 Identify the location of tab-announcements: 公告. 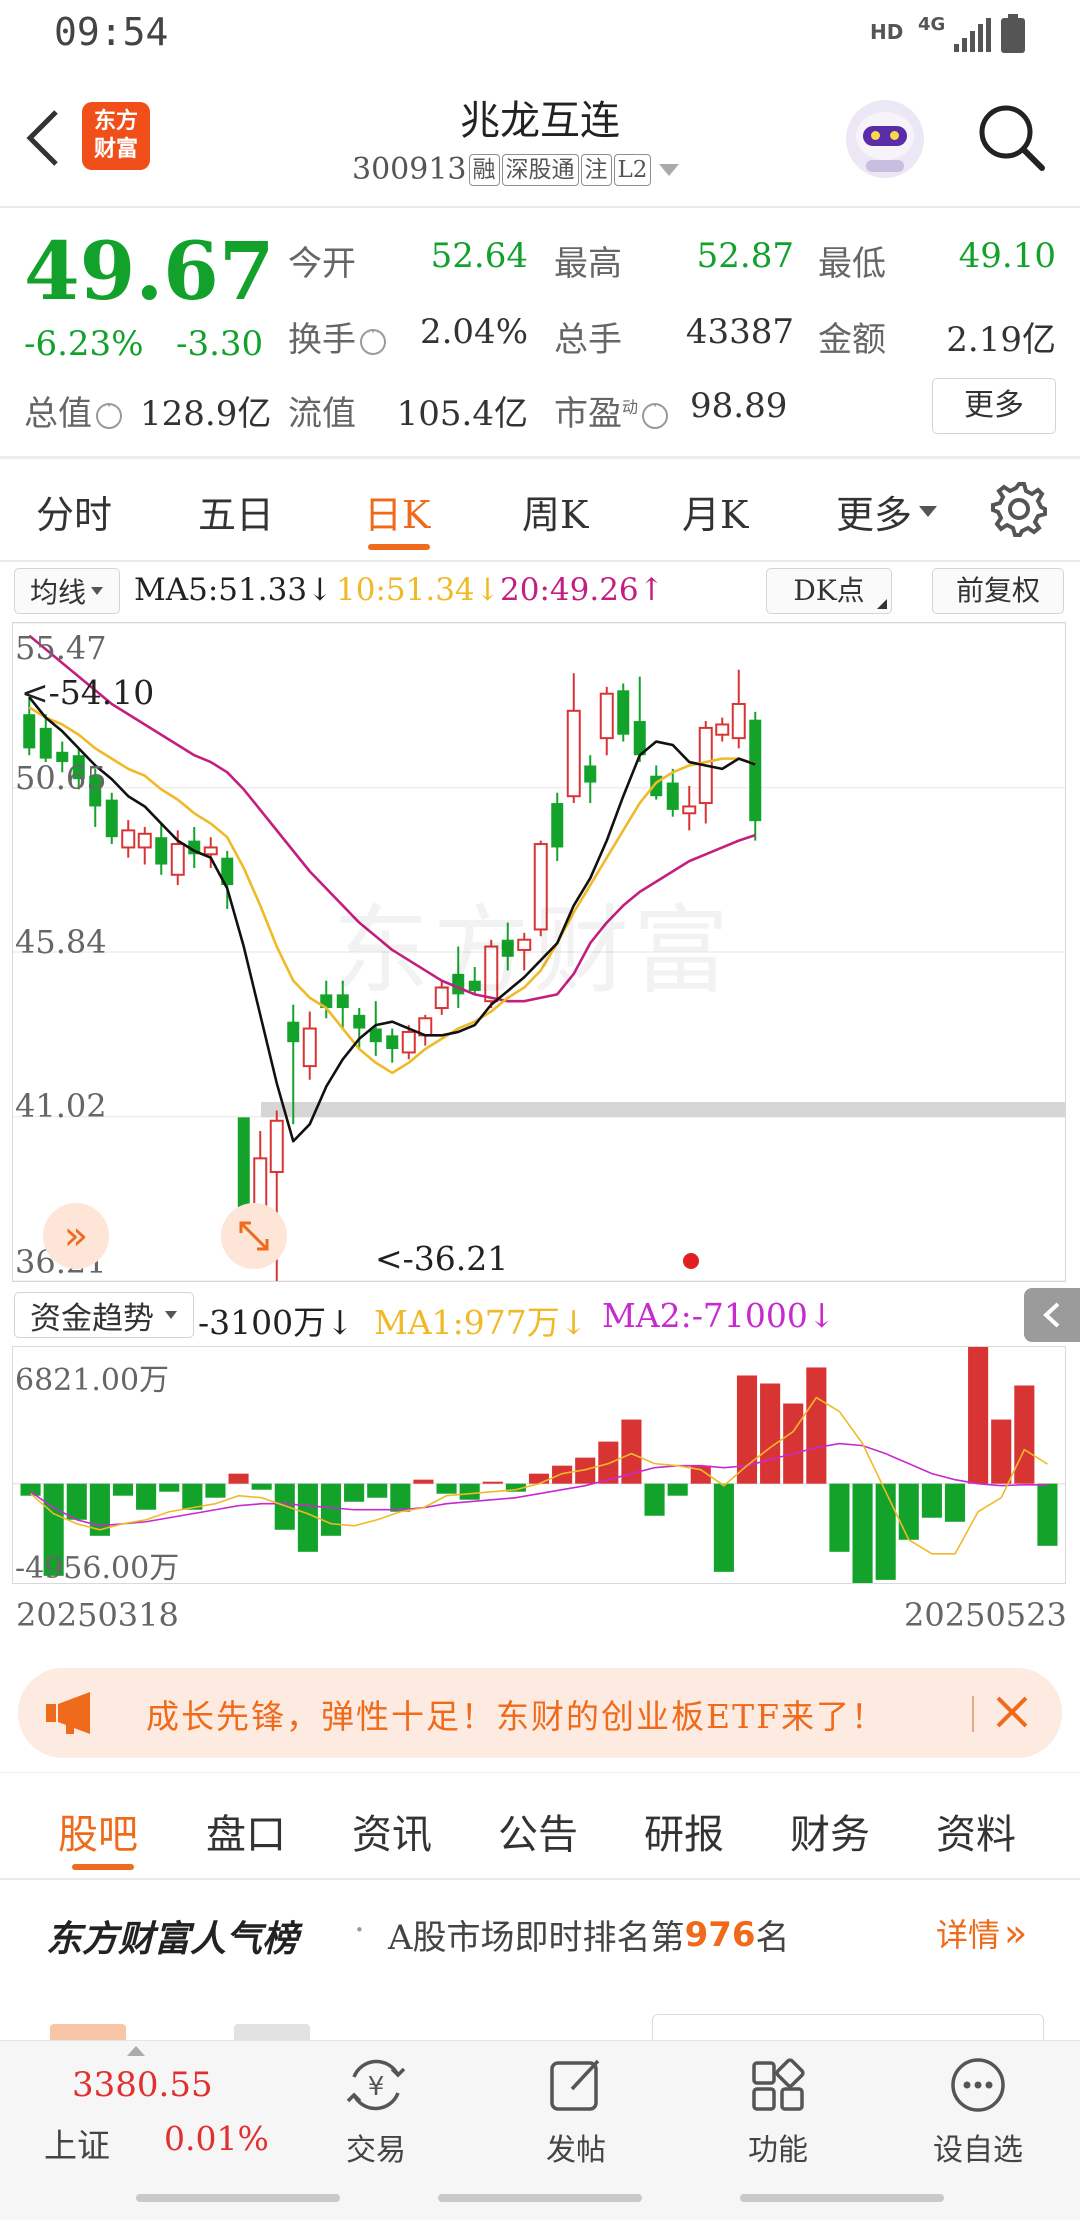
(538, 1831).